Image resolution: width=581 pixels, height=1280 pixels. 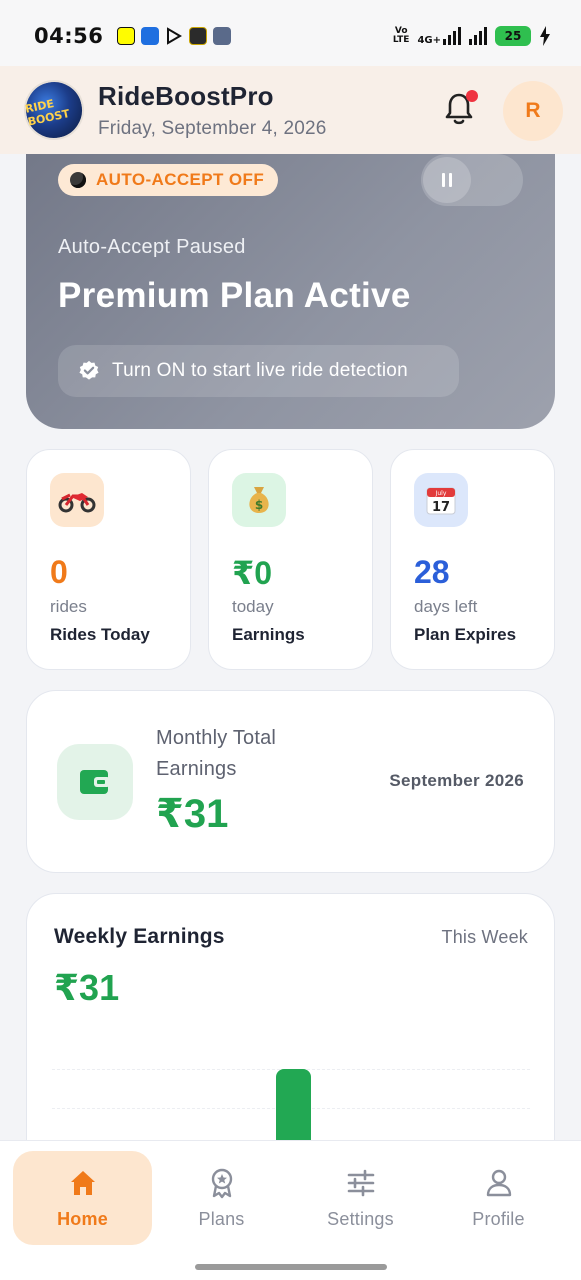 I want to click on verified-check-icon, so click(x=89, y=370).